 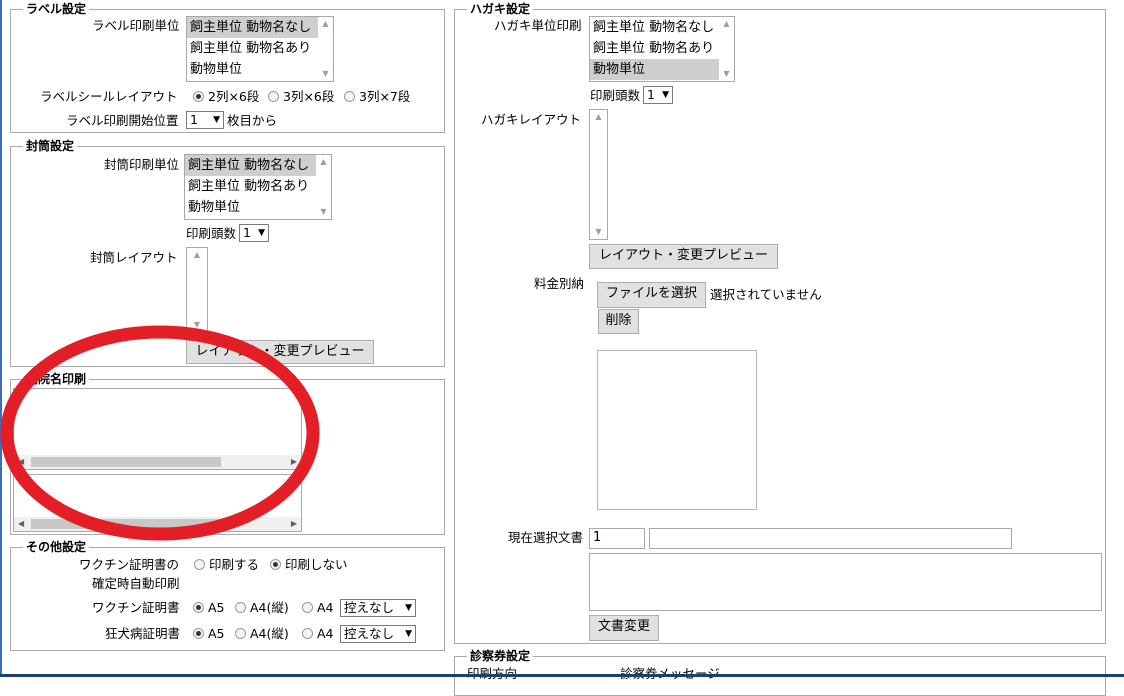 What do you see at coordinates (618, 321) in the screenshot?
I see `delete-file-button: 削除` at bounding box center [618, 321].